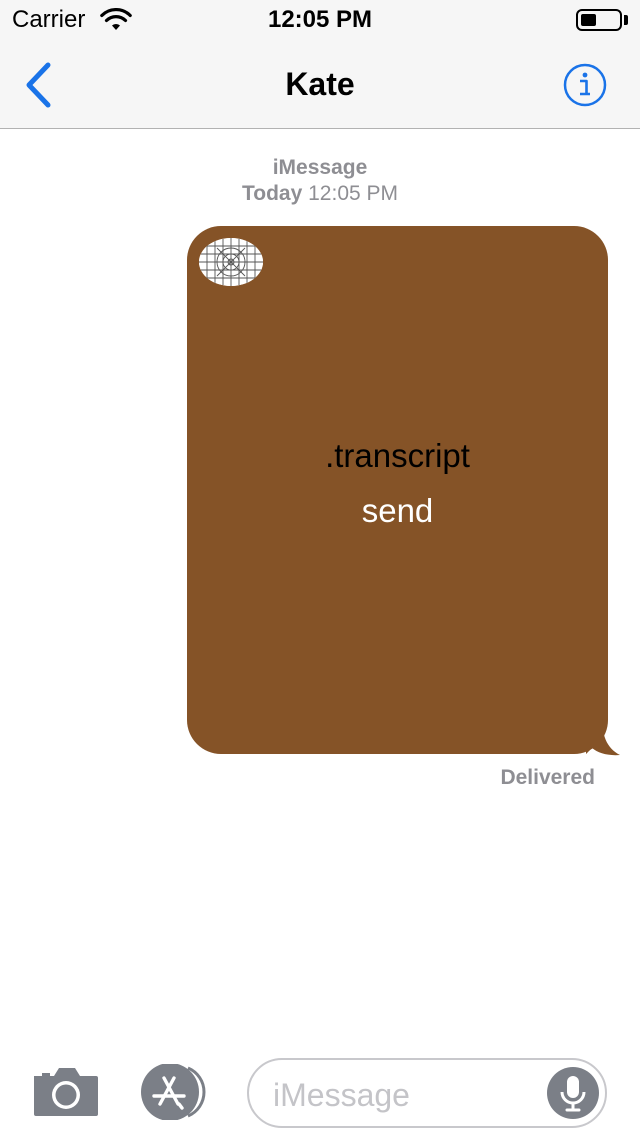 Image resolution: width=640 pixels, height=1136 pixels. I want to click on camera-button, so click(66, 1091).